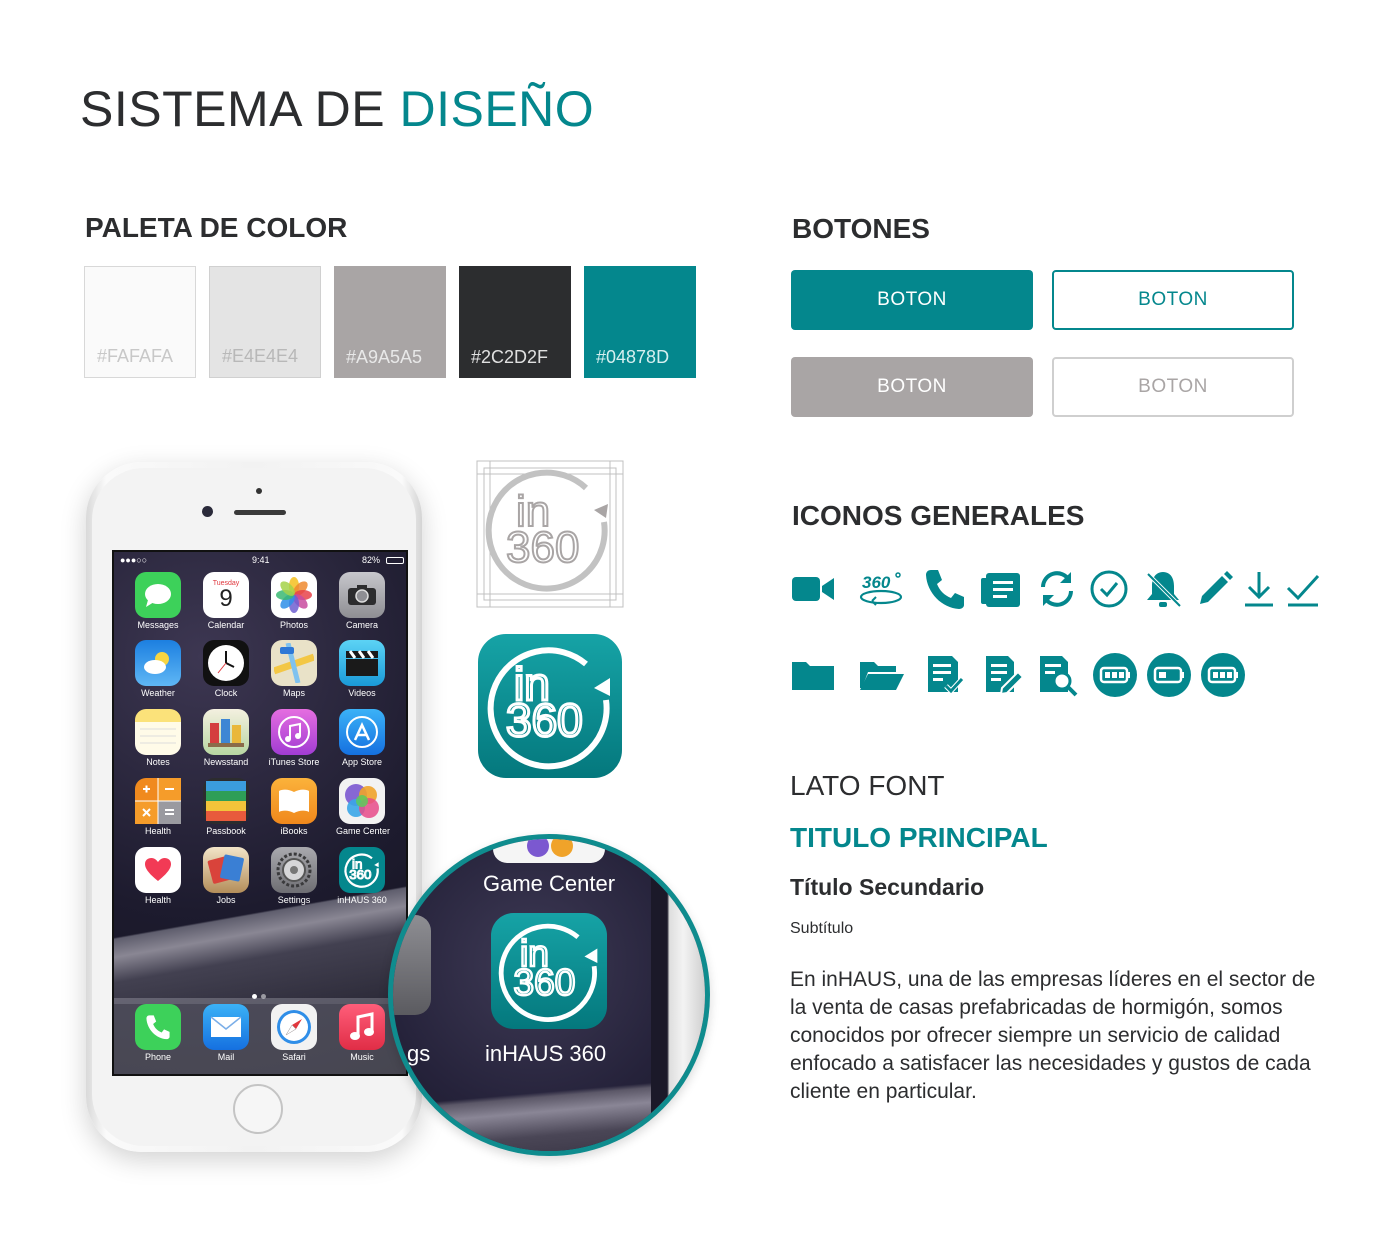  I want to click on app-mail: Mail, so click(226, 1037).